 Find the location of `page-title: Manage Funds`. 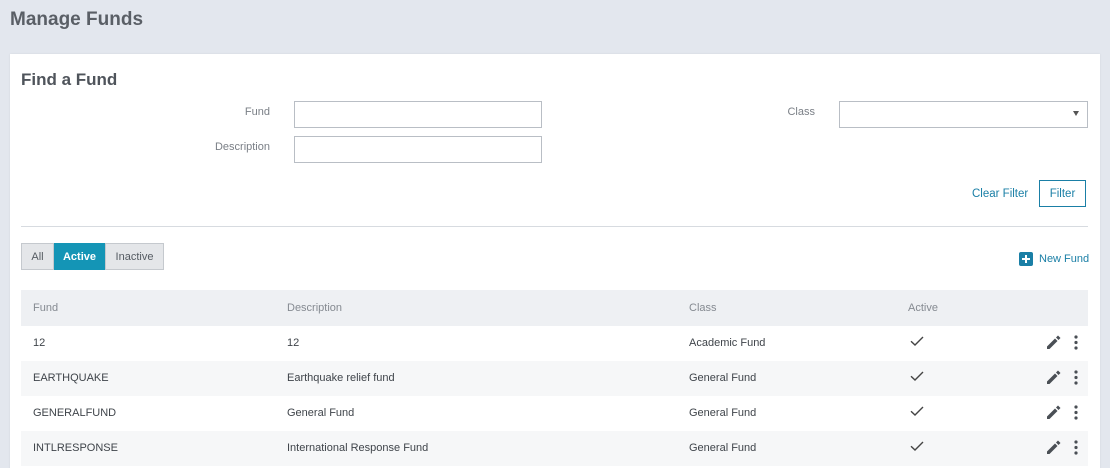

page-title: Manage Funds is located at coordinates (77, 19).